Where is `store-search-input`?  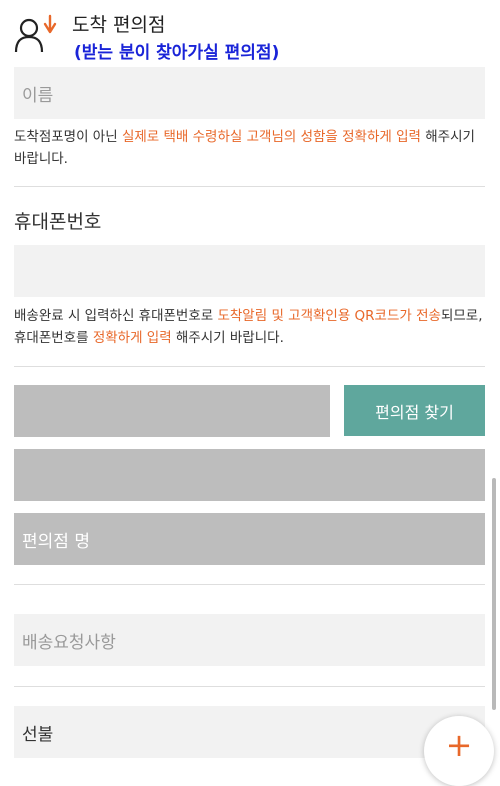 store-search-input is located at coordinates (172, 411).